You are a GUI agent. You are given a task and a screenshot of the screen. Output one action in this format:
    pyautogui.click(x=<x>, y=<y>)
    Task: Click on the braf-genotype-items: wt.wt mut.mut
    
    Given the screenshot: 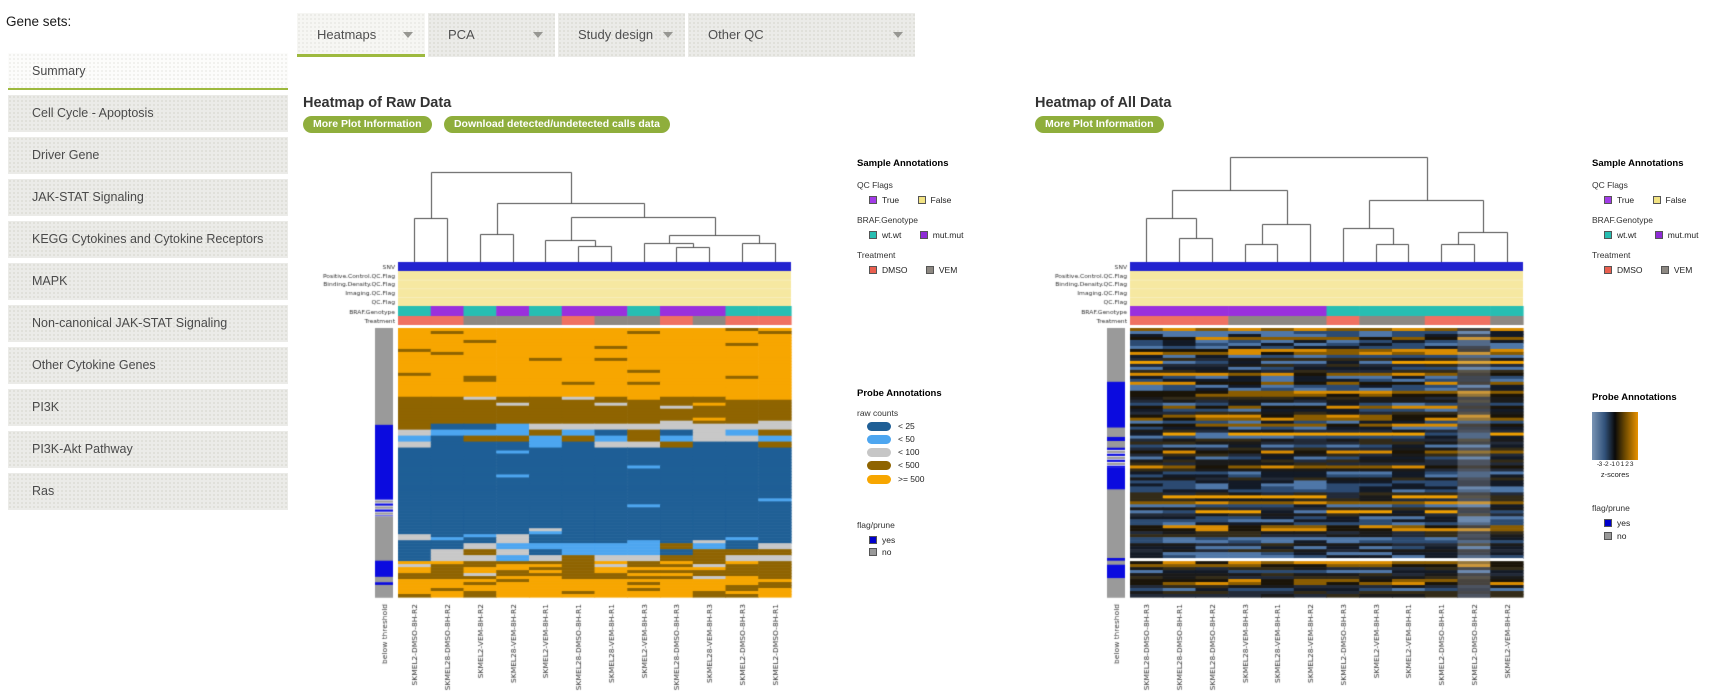 What is the action you would take?
    pyautogui.click(x=943, y=235)
    